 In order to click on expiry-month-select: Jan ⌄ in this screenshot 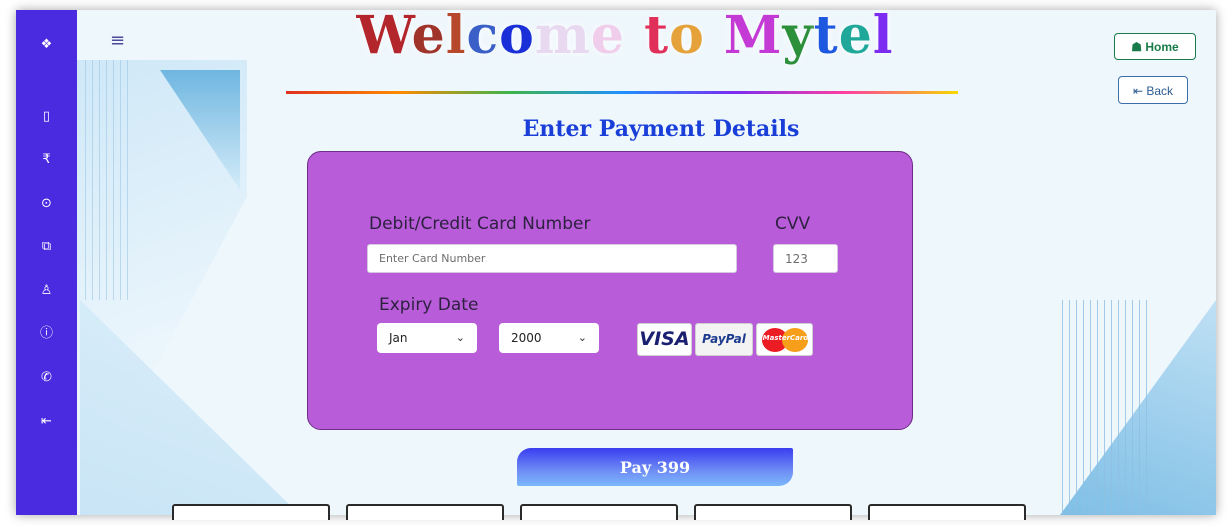, I will do `click(427, 338)`.